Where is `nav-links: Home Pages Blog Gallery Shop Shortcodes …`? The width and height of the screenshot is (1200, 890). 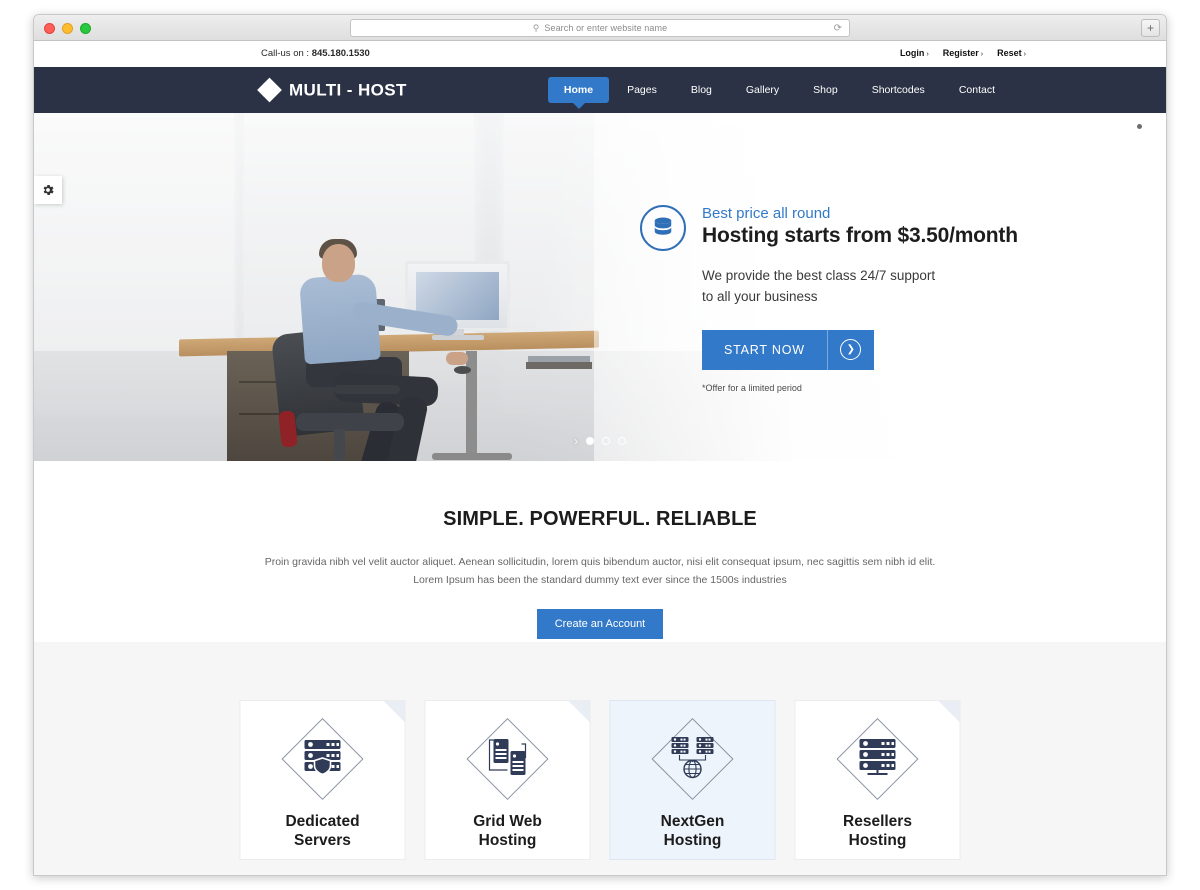
nav-links: Home Pages Blog Gallery Shop Shortcodes … is located at coordinates (779, 90).